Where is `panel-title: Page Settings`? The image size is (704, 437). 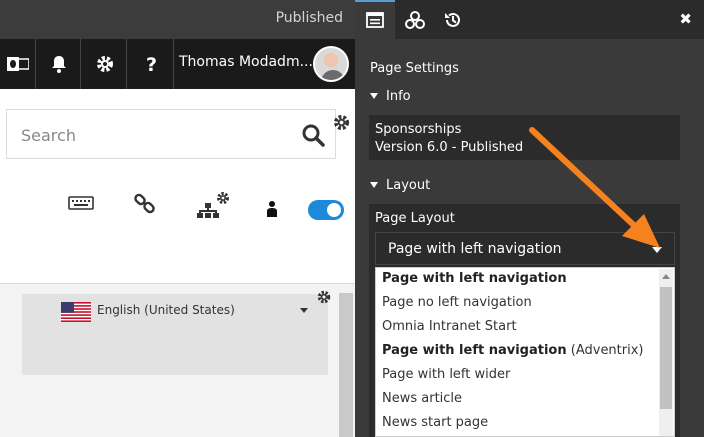 panel-title: Page Settings is located at coordinates (414, 68).